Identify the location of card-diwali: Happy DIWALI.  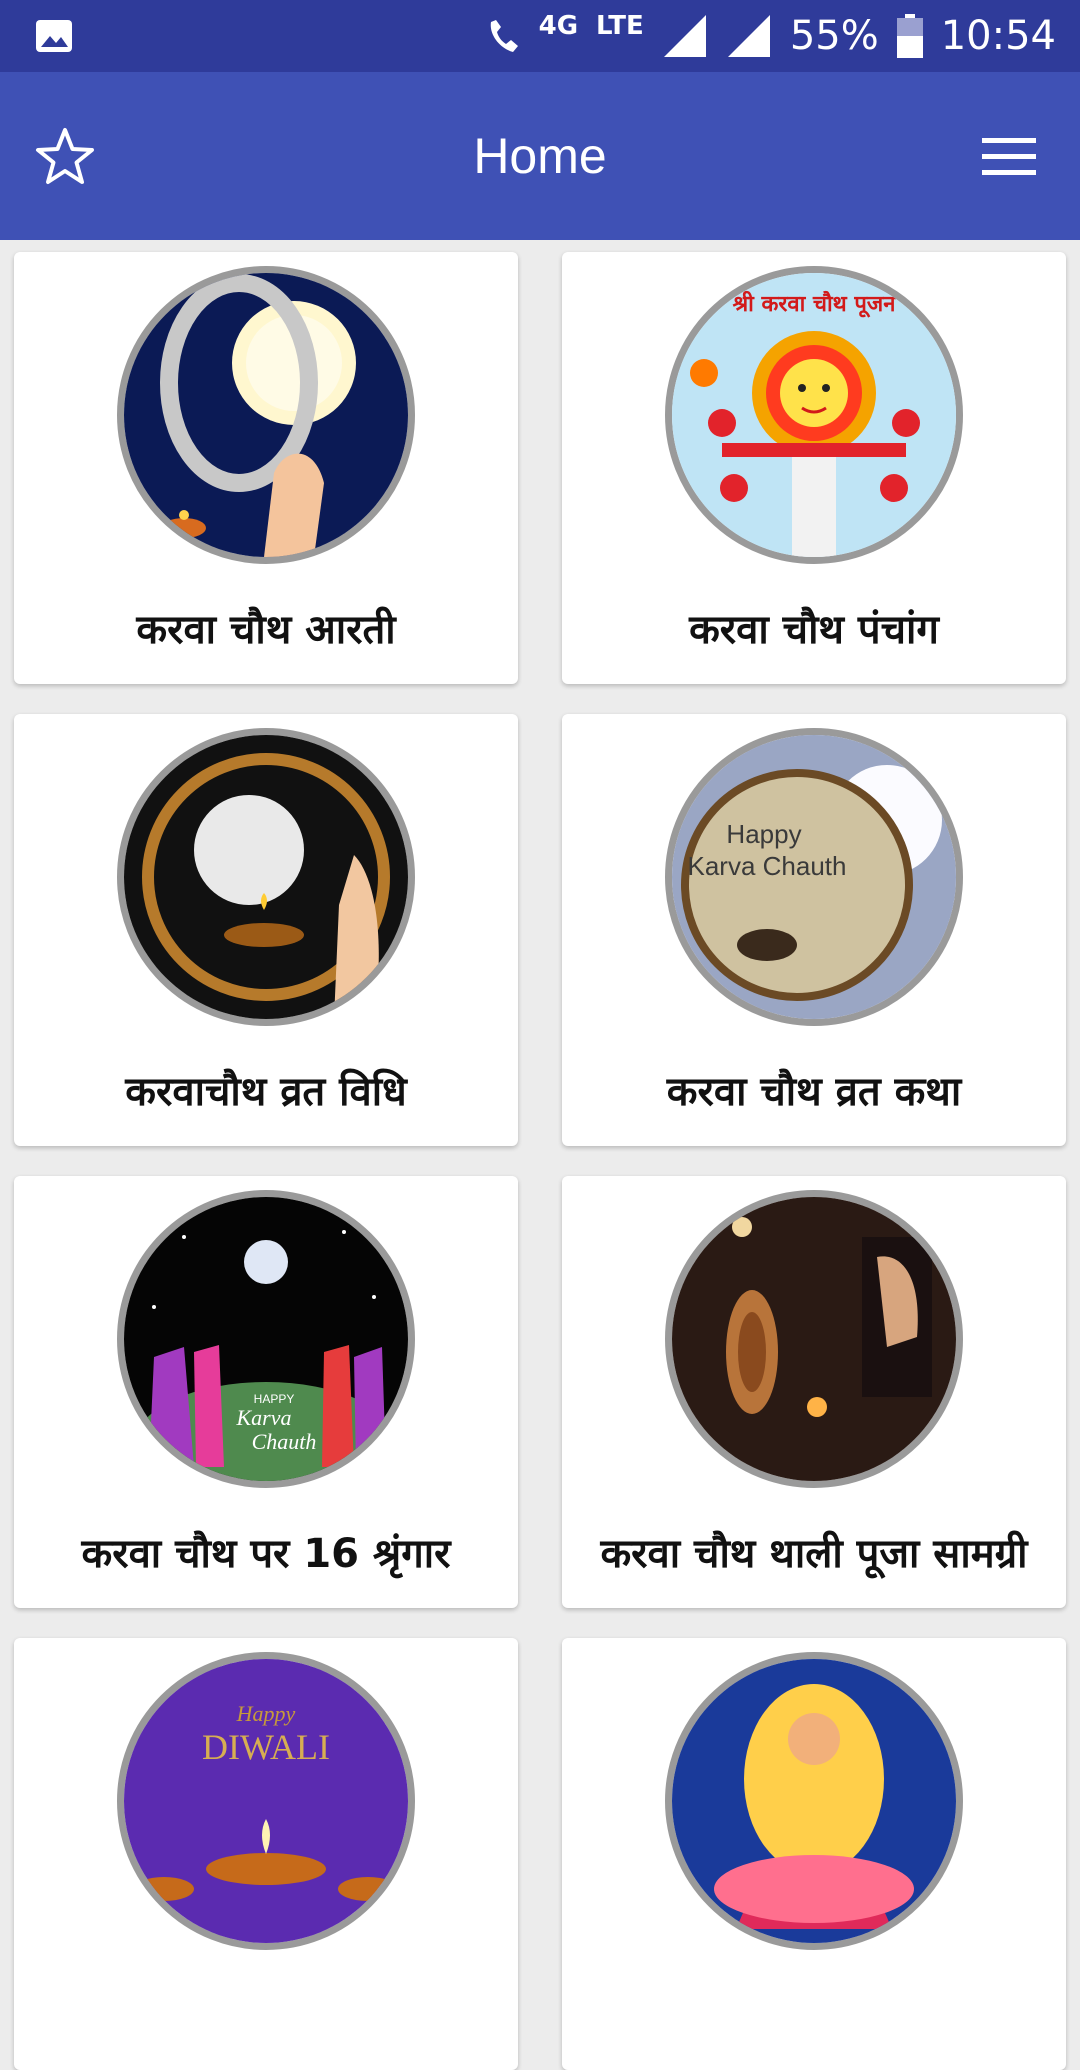
(266, 1854).